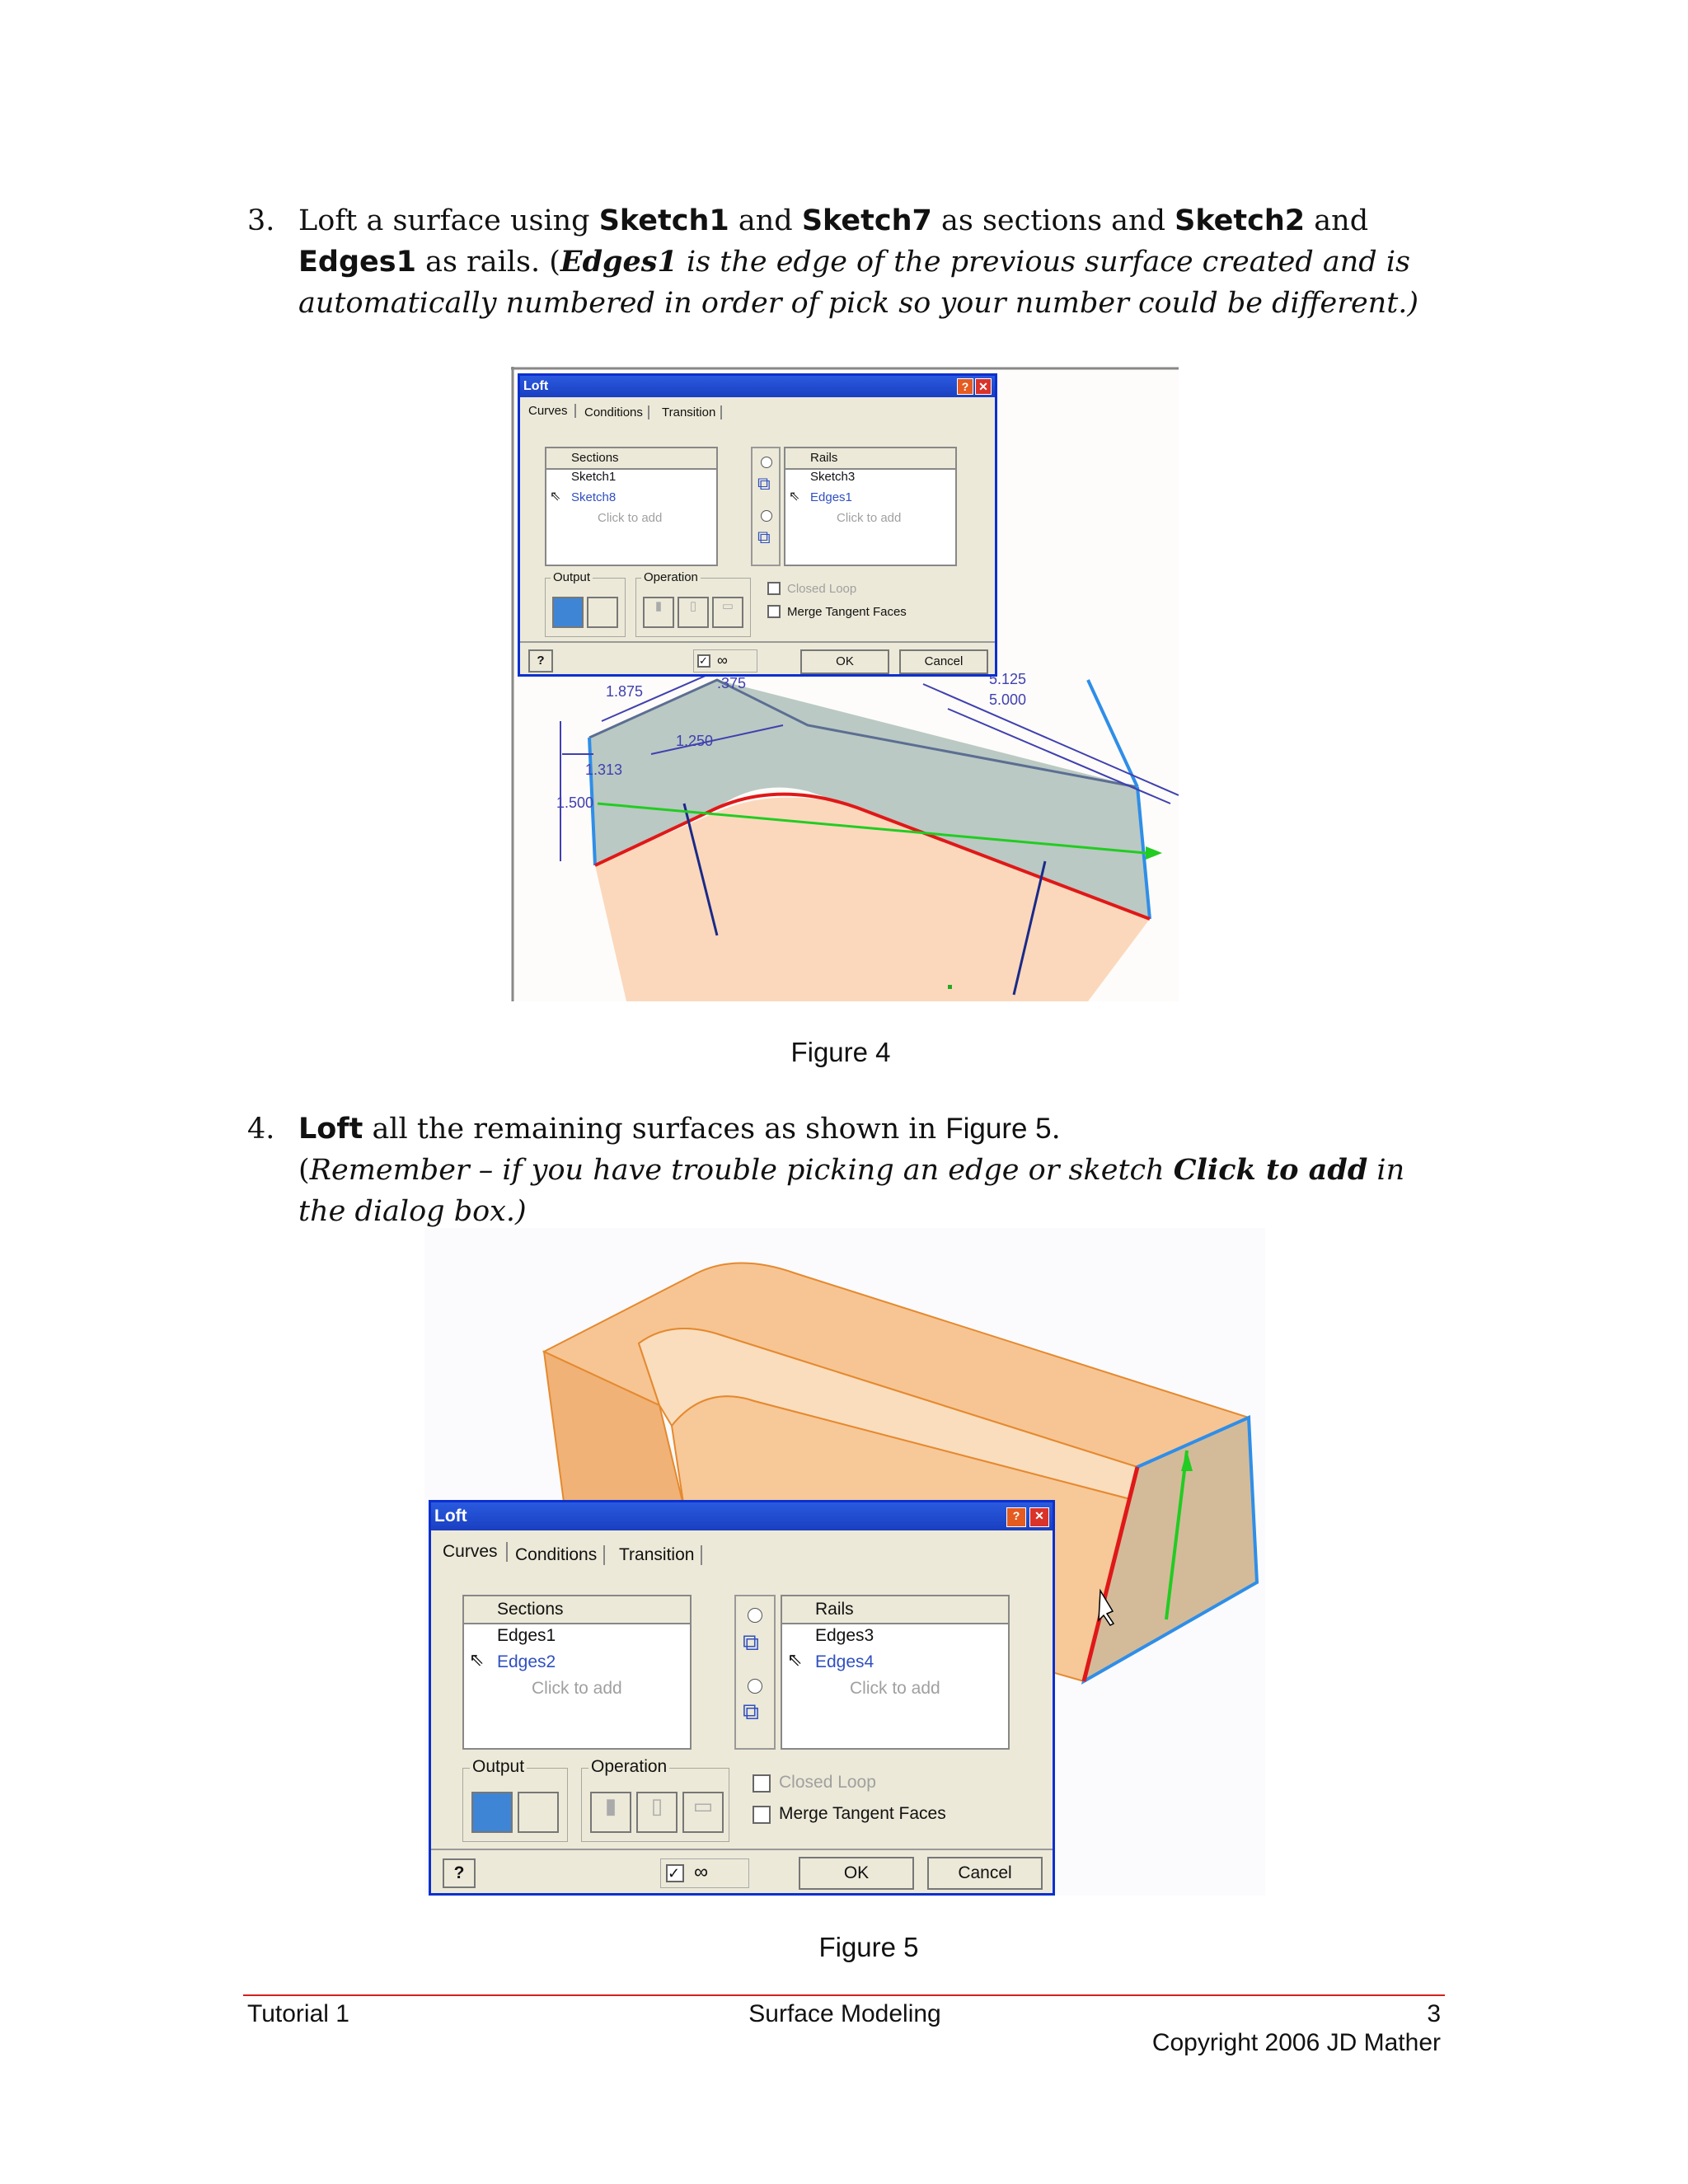  I want to click on glasses-icon: ∞, so click(722, 660).